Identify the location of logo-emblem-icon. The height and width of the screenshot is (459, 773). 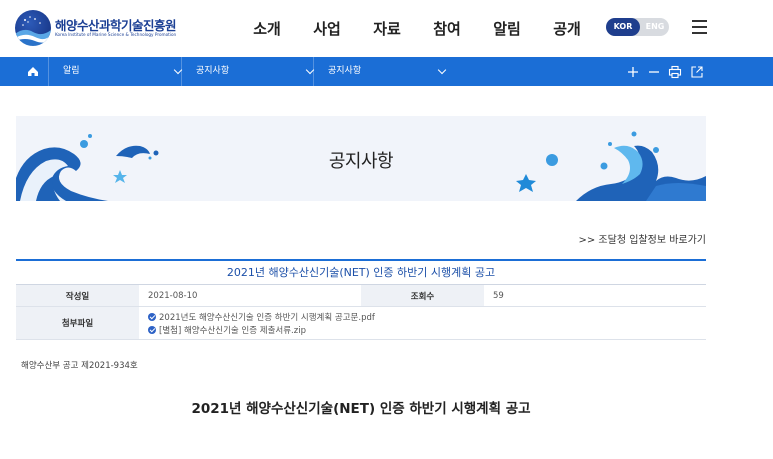
(33, 28).